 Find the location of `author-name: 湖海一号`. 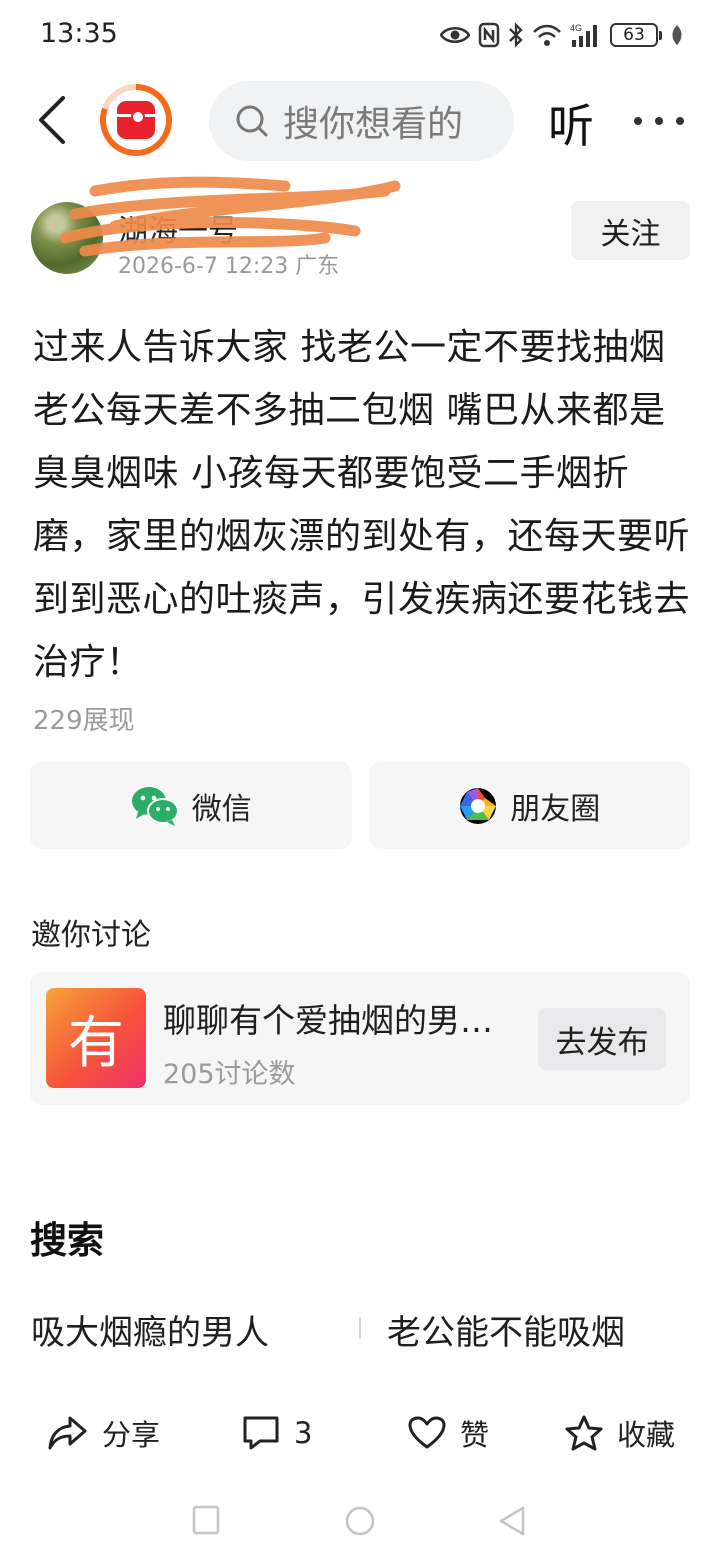

author-name: 湖海一号 is located at coordinates (178, 228).